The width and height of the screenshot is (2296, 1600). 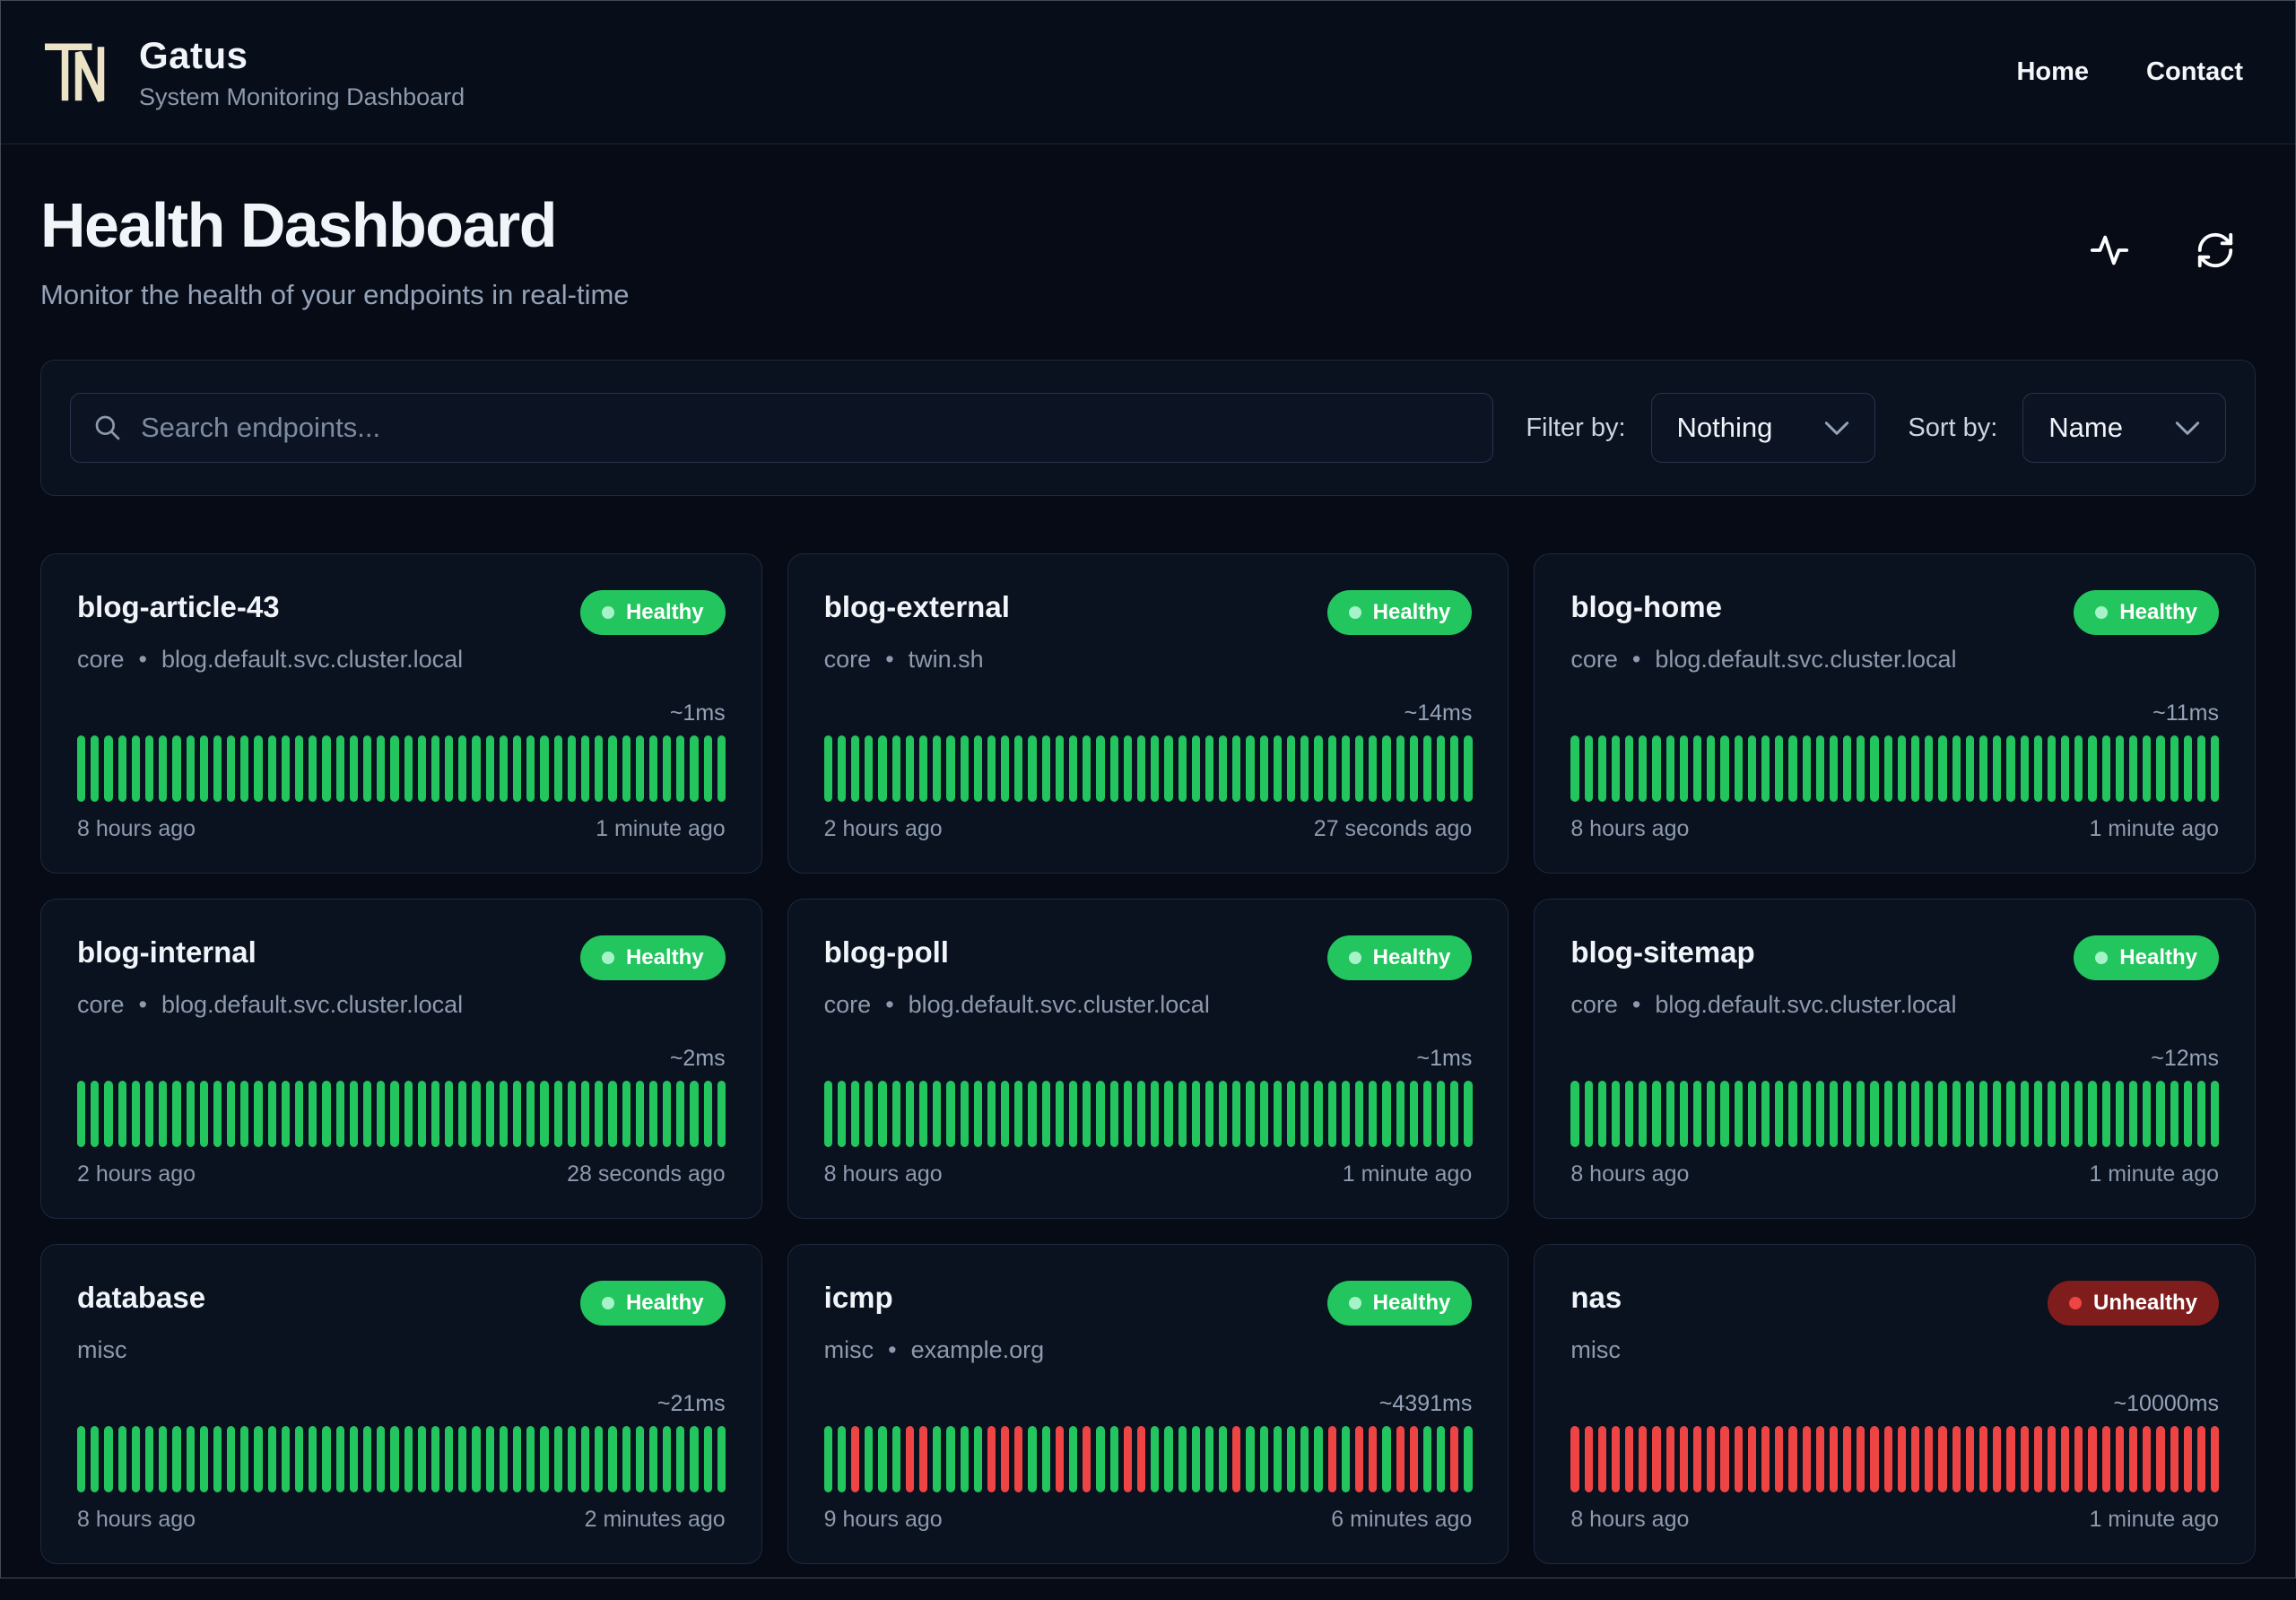 What do you see at coordinates (2075, 1303) in the screenshot?
I see `status-dot-icon` at bounding box center [2075, 1303].